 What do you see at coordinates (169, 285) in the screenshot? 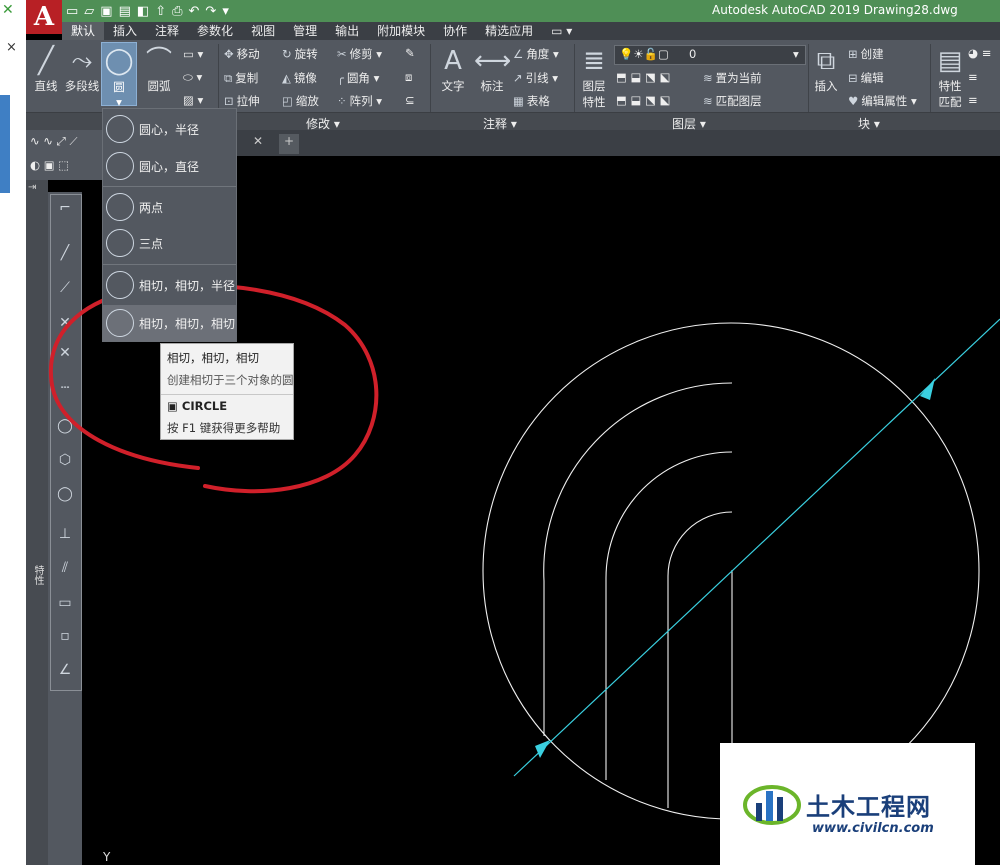
I see `circle-tan-tan-radius-item: 相切，相切，半径` at bounding box center [169, 285].